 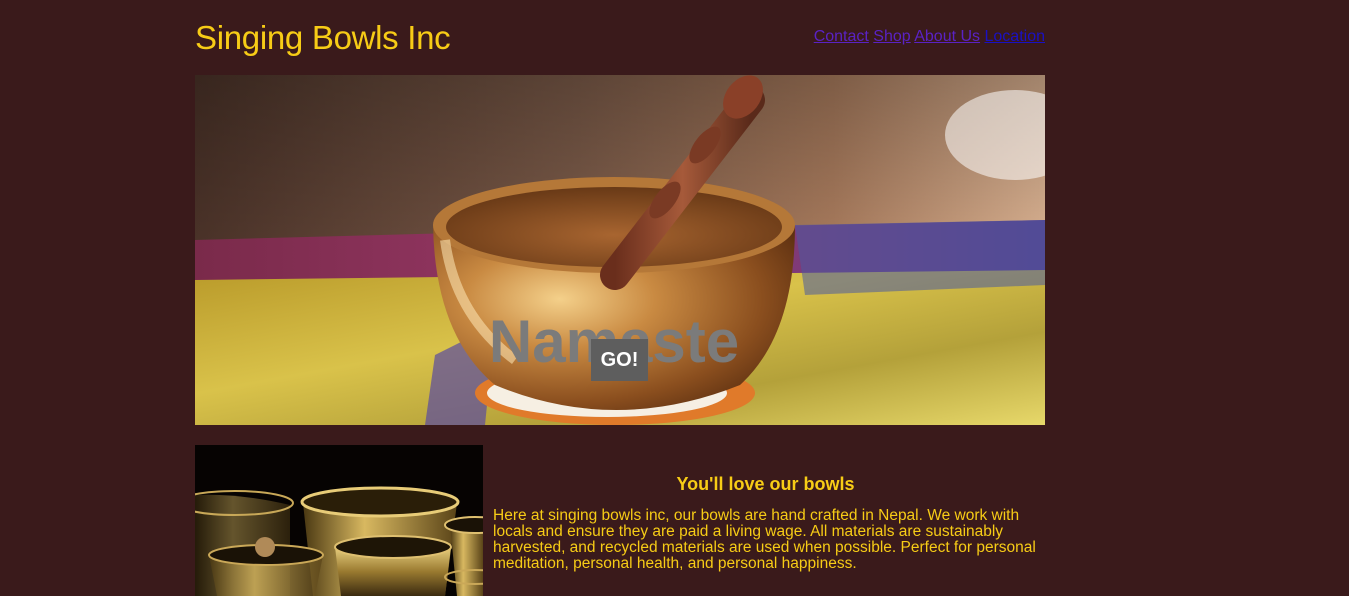 I want to click on bowls-collection-image, so click(x=339, y=520).